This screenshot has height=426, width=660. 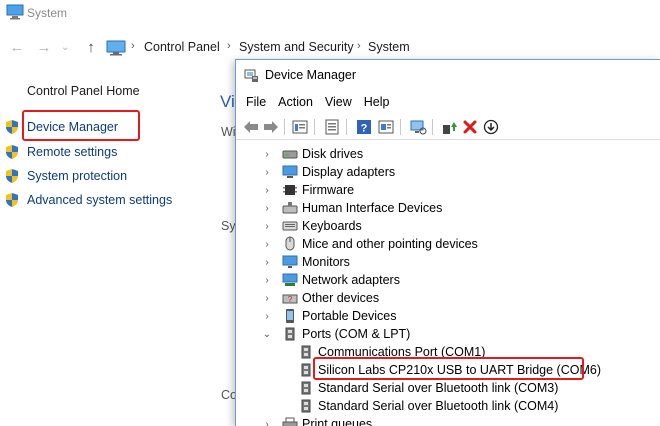 I want to click on update-driver-icon, so click(x=449, y=127).